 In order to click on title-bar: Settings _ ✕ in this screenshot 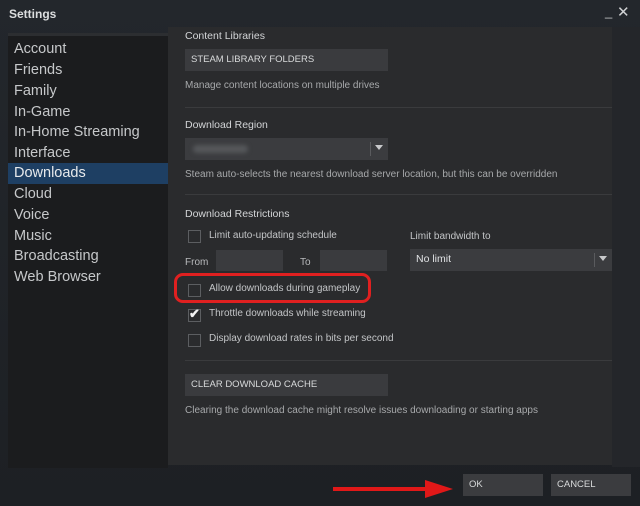, I will do `click(320, 14)`.